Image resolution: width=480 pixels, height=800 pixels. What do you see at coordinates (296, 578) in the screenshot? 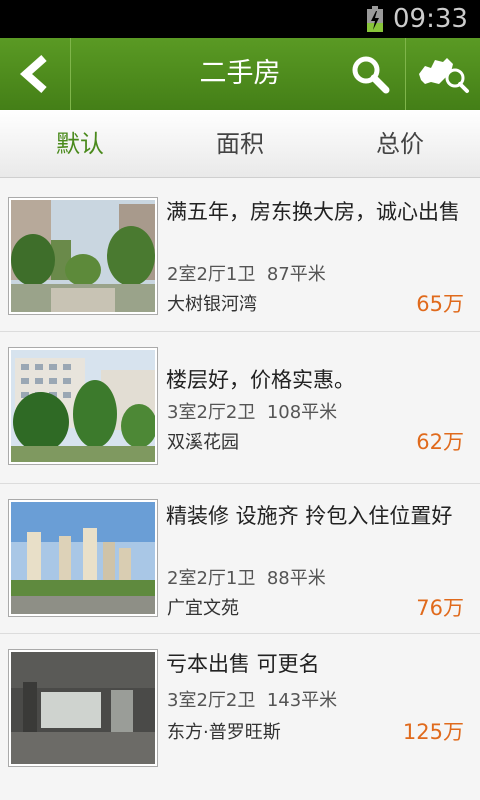
I see `listing-area: 88平米` at bounding box center [296, 578].